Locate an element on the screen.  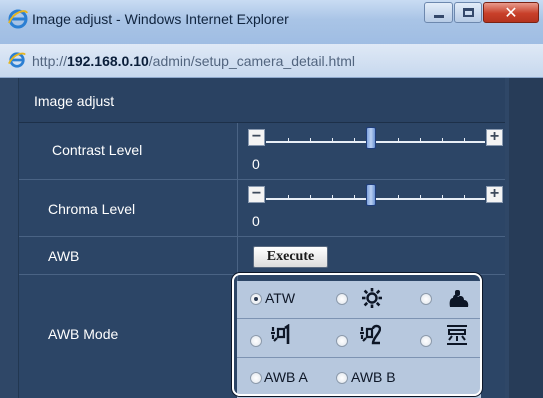
url-host: 192.168.0.10 is located at coordinates (108, 61).